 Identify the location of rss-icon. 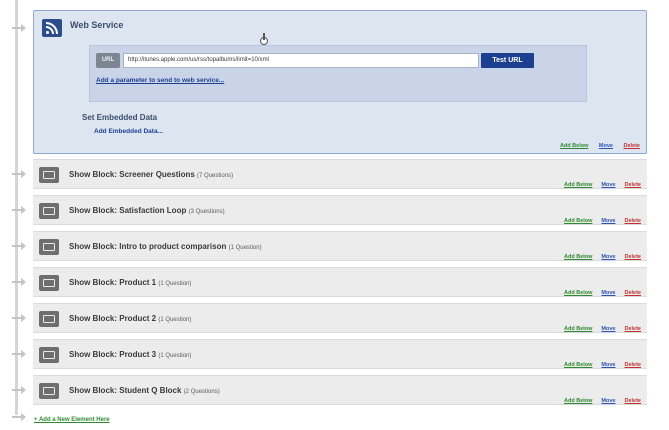
(52, 28).